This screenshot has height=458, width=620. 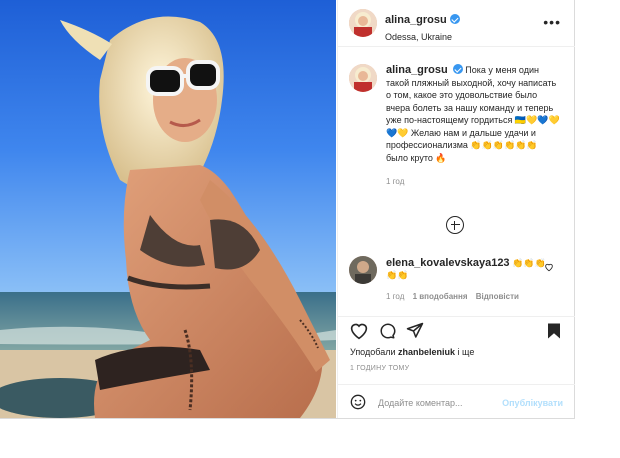 What do you see at coordinates (456, 331) in the screenshot?
I see `action-bar` at bounding box center [456, 331].